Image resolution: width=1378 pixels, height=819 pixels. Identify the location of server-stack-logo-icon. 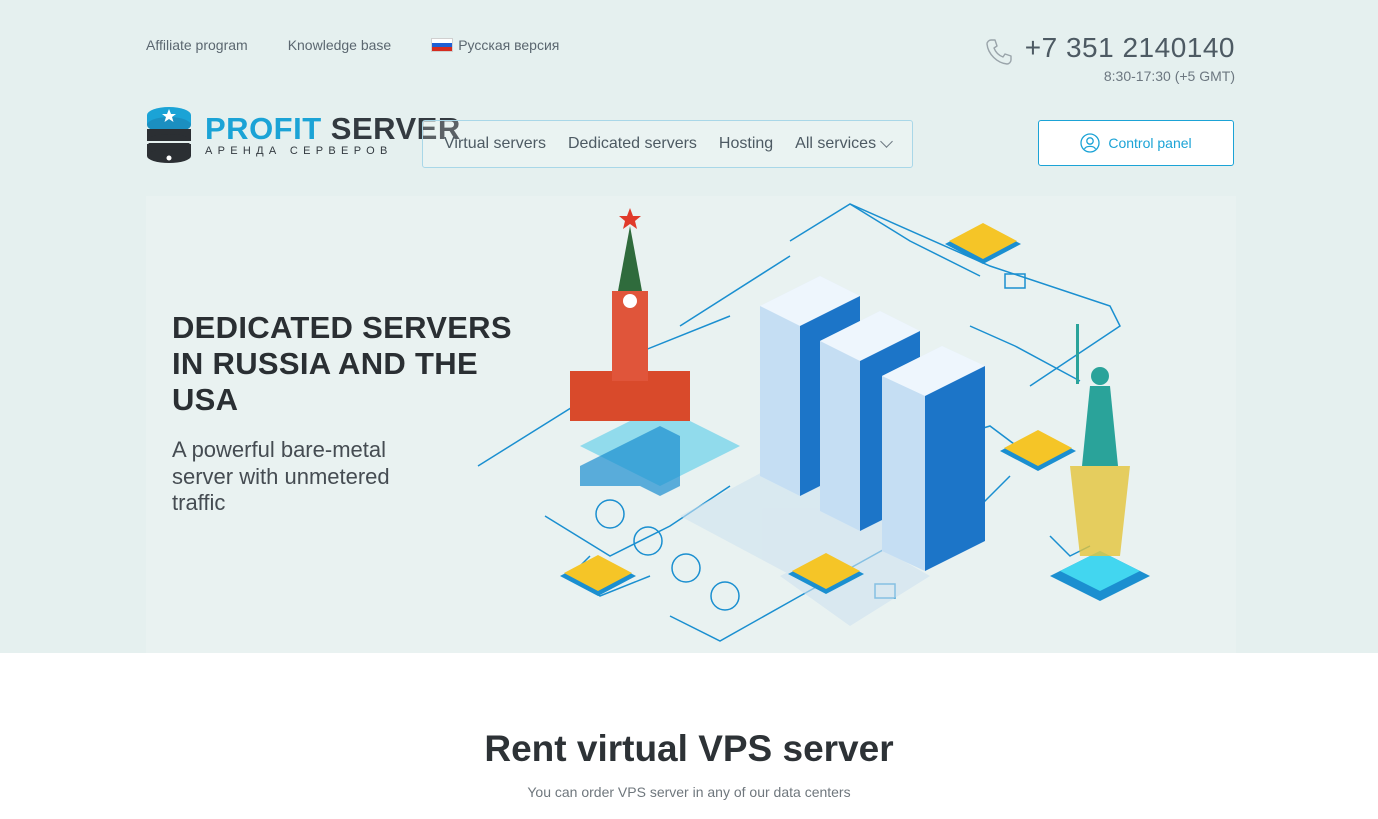
(169, 135).